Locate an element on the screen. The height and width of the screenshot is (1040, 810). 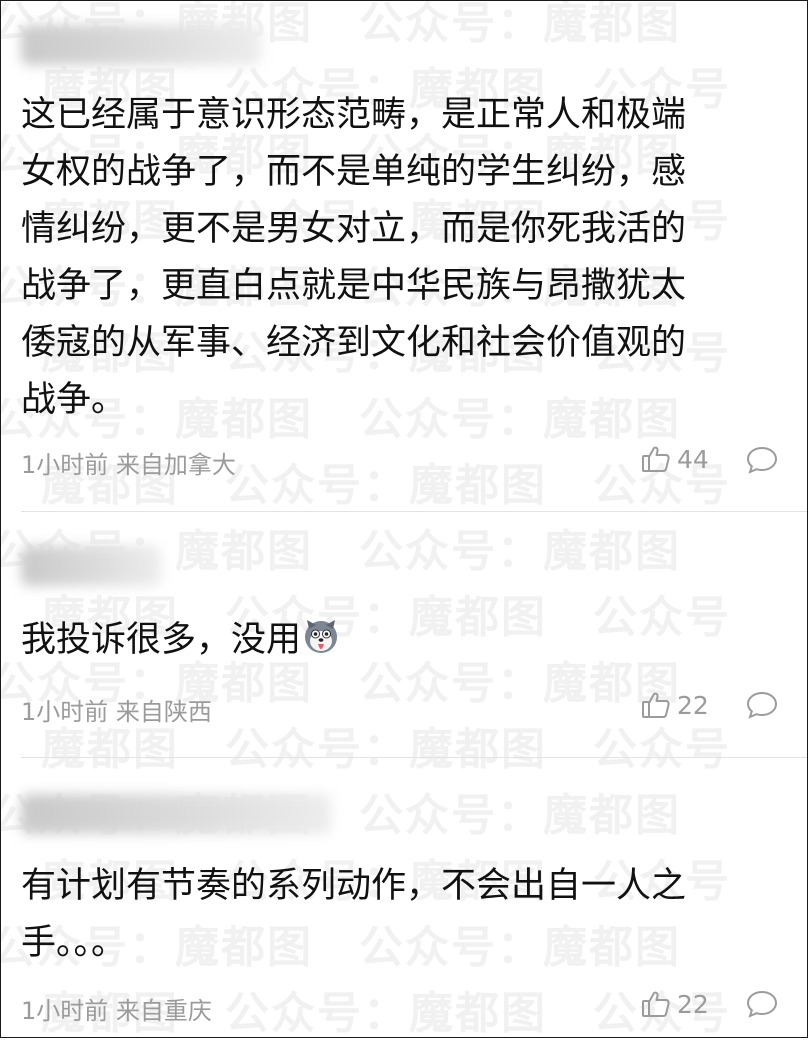
comment-meta: 1小时前 来自重庆 is located at coordinates (116, 1011).